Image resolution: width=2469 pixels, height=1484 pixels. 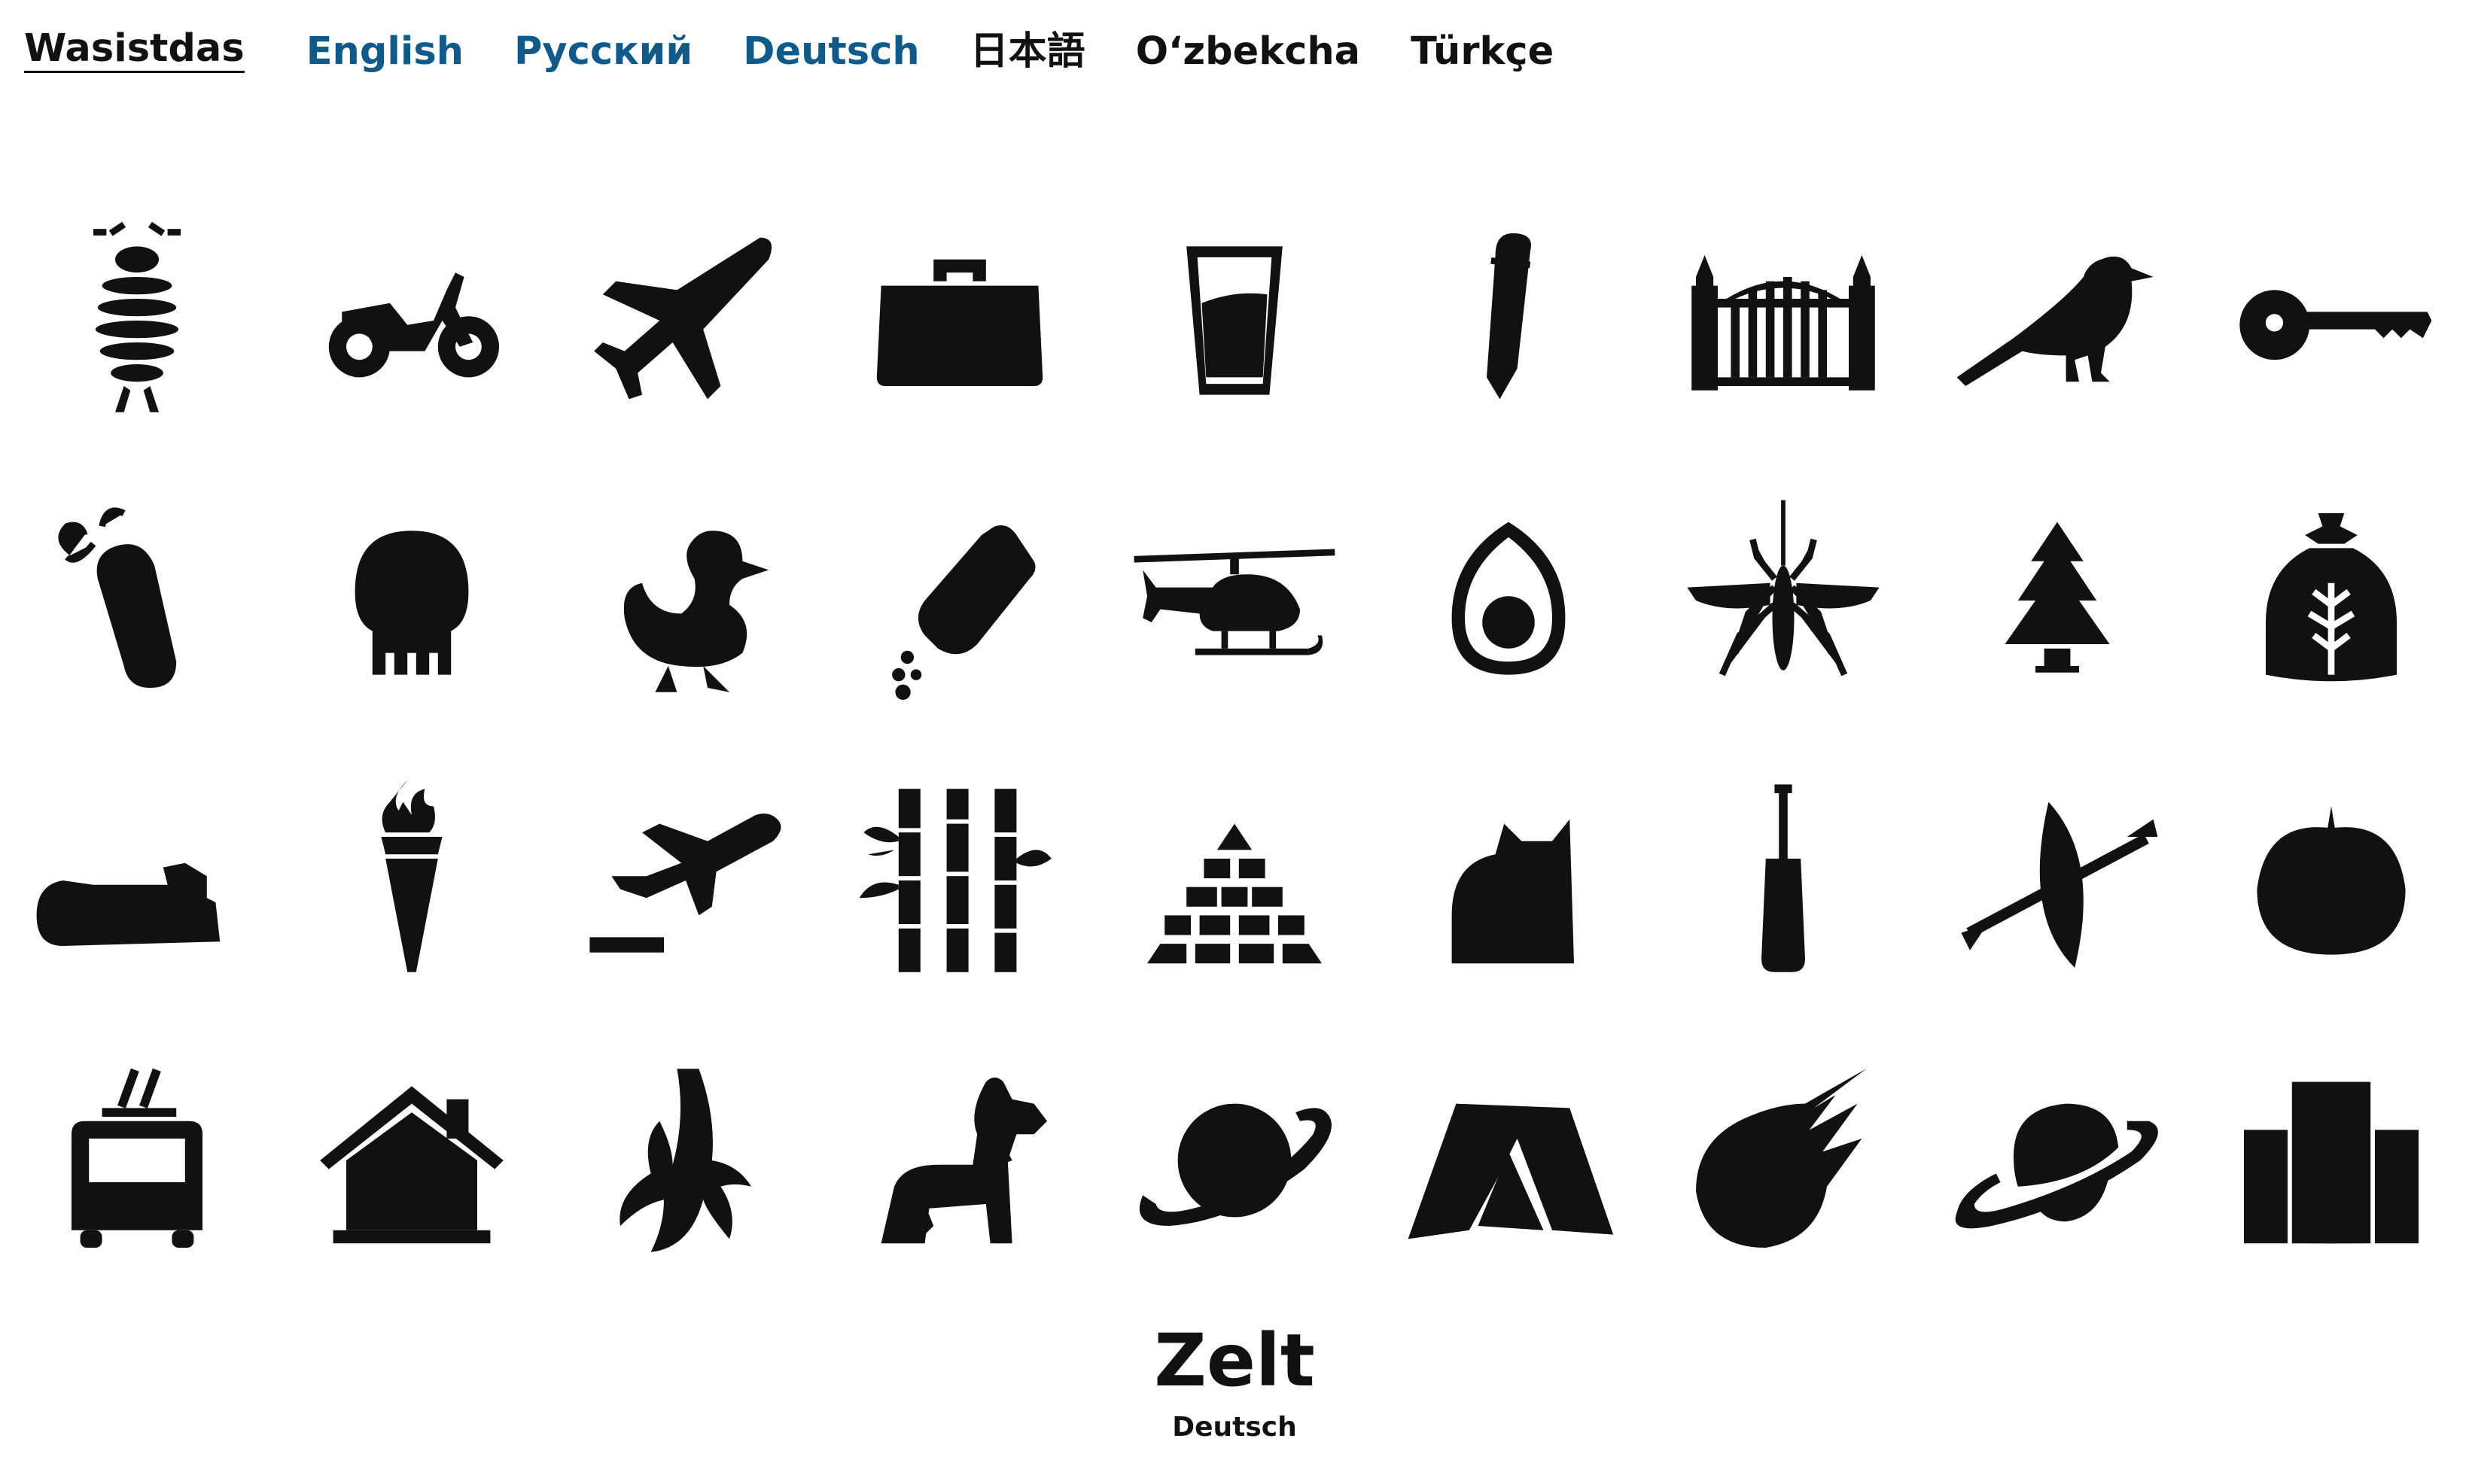 I want to click on icon-cell-log, so click(x=137, y=880).